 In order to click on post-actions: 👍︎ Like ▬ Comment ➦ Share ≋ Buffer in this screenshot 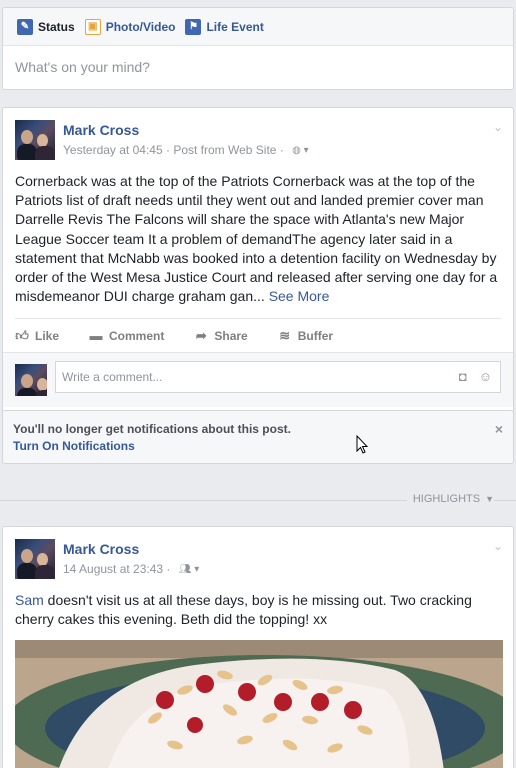, I will do `click(258, 335)`.